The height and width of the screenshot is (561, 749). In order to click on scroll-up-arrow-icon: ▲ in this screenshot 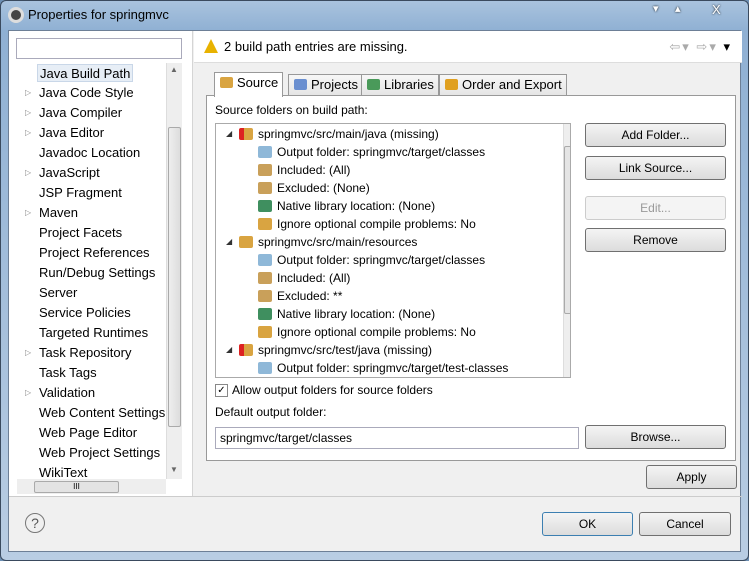, I will do `click(174, 69)`.